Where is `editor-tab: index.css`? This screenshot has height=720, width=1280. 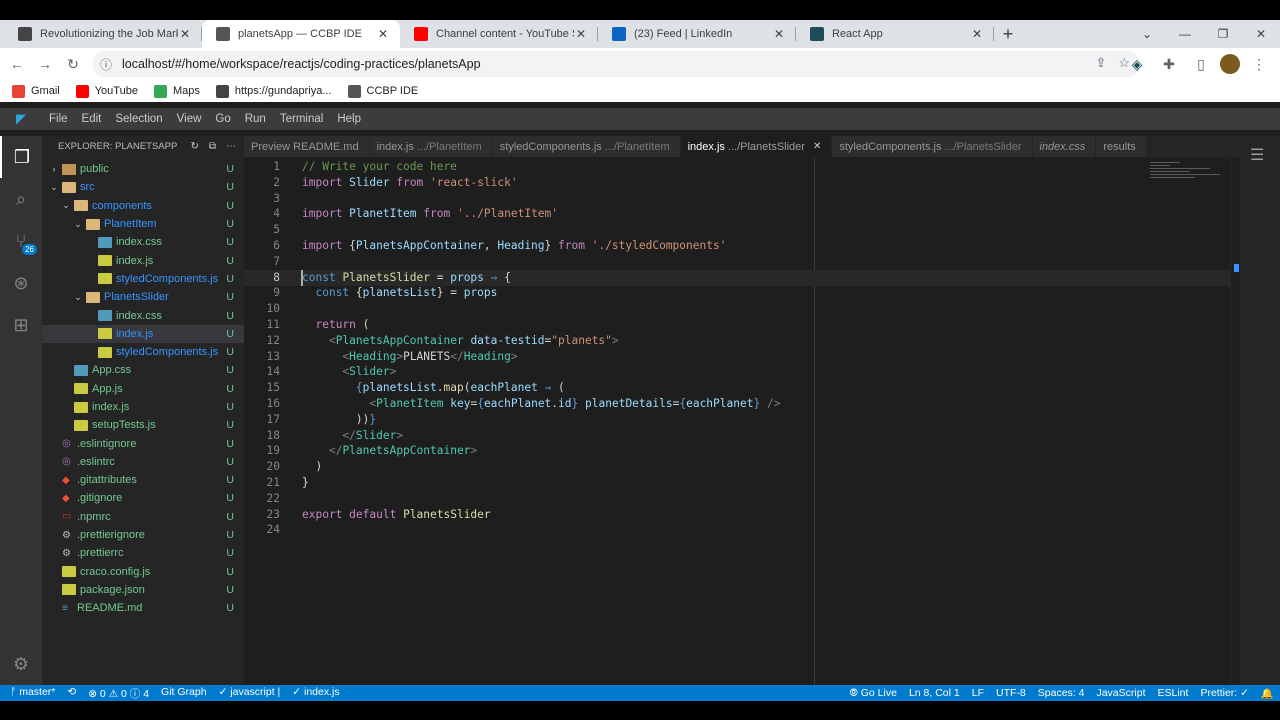
editor-tab: index.css is located at coordinates (1064, 146).